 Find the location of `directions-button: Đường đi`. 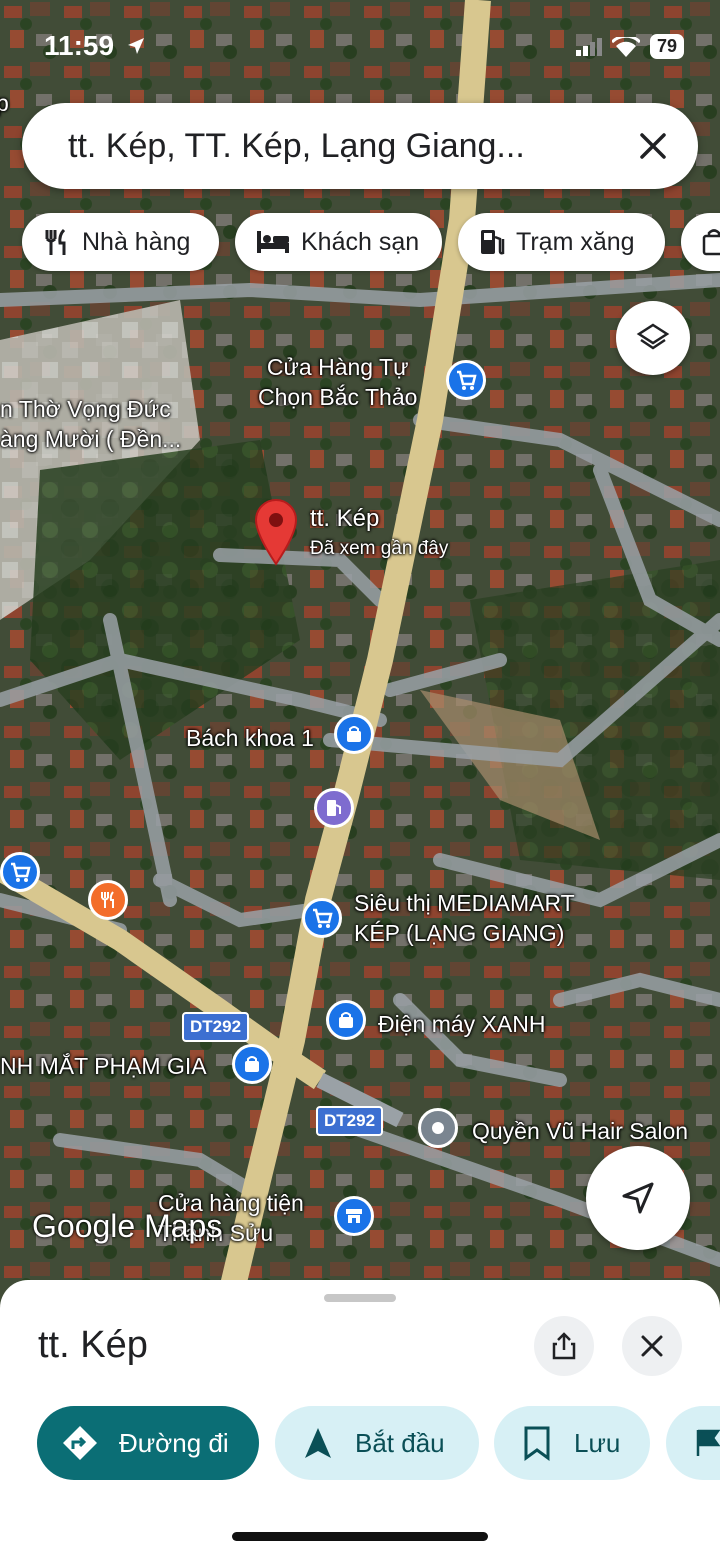

directions-button: Đường đi is located at coordinates (148, 1443).